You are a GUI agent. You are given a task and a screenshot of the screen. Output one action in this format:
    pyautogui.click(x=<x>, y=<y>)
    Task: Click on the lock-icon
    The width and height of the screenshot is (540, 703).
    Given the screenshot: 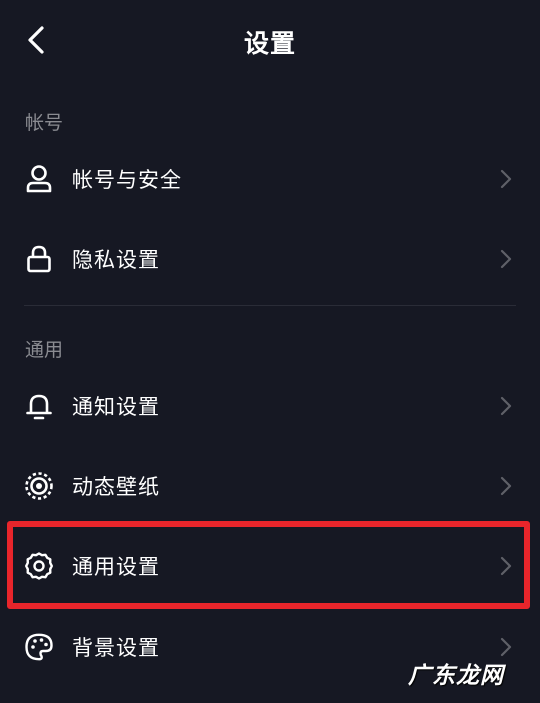 What is the action you would take?
    pyautogui.click(x=39, y=259)
    